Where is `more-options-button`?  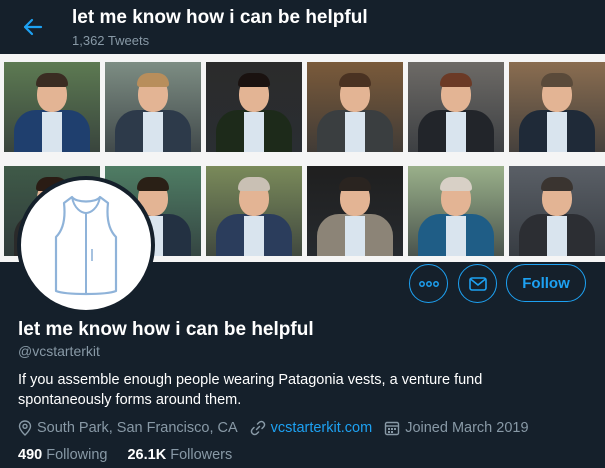 more-options-button is located at coordinates (428, 283).